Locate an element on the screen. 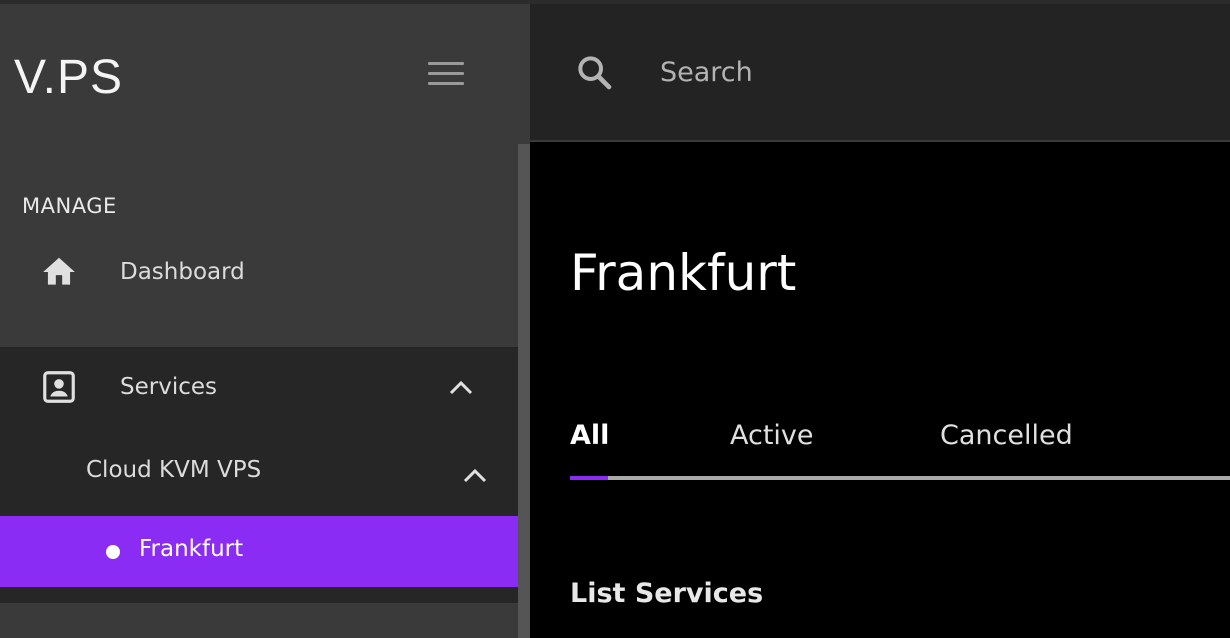  submenu-item-frankfurt: Frankfurt is located at coordinates (265, 551).